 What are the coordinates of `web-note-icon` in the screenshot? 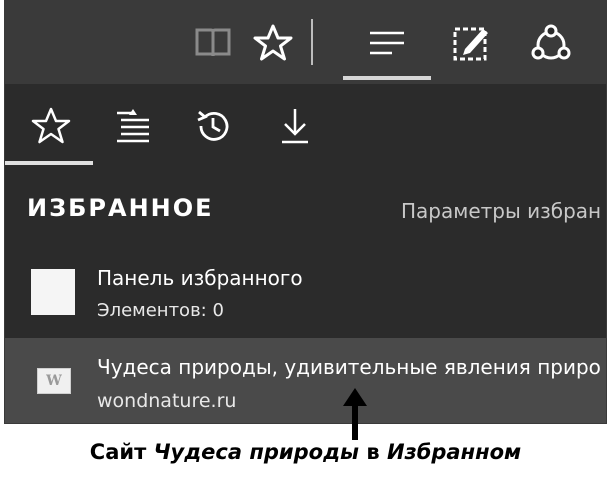 It's located at (471, 43).